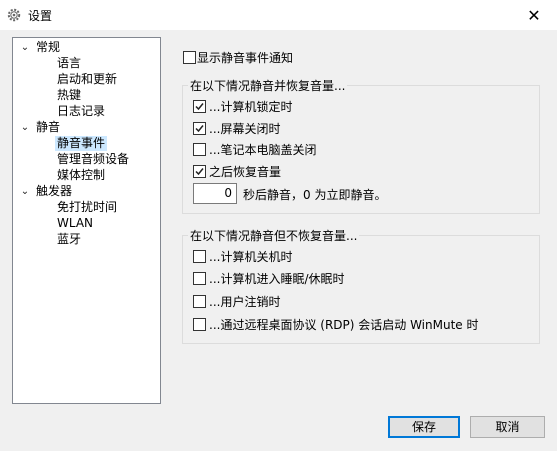  I want to click on tree-item-label: 语言, so click(69, 63).